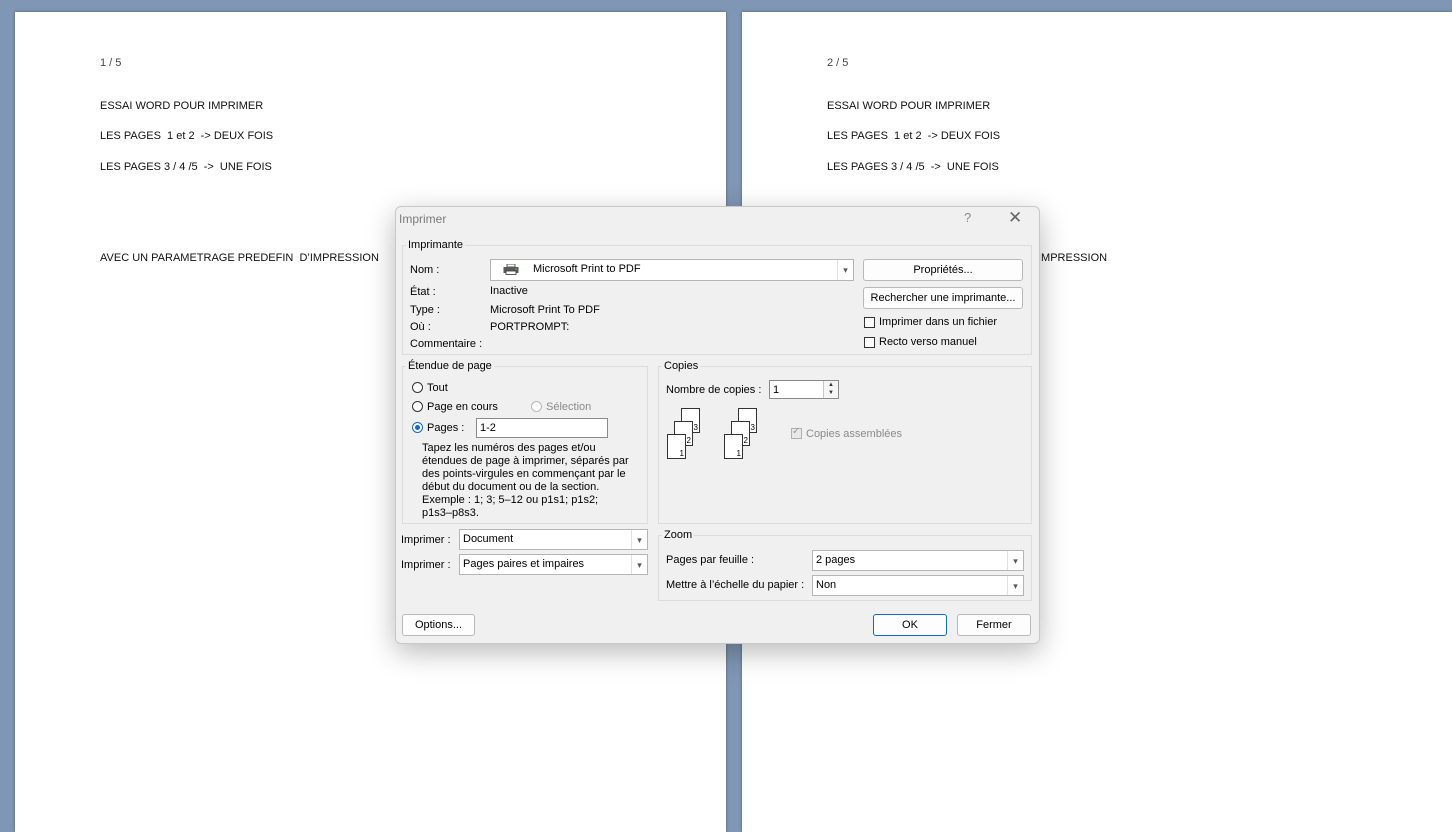 Image resolution: width=1452 pixels, height=832 pixels. Describe the element at coordinates (511, 487) in the screenshot. I see `help-line: début du document ou de la section.` at that location.